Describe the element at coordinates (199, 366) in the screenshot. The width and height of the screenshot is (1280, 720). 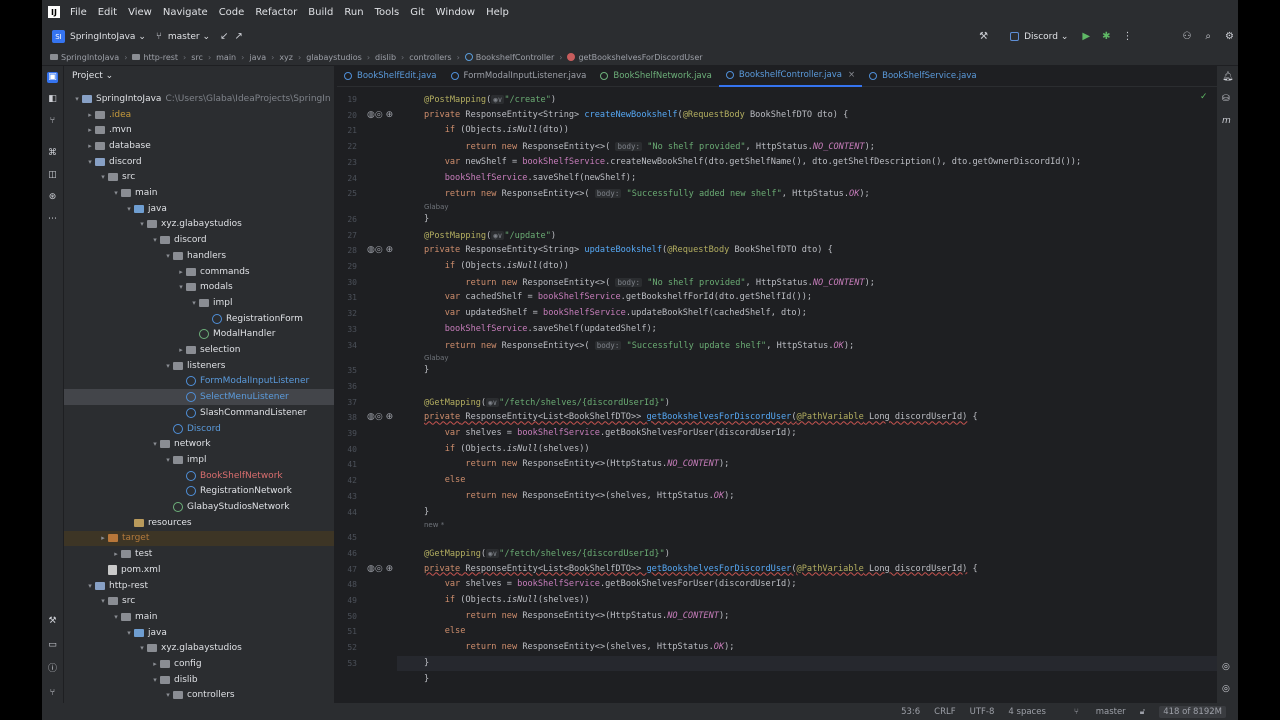
I see `tree-item: ▾ listeners` at that location.